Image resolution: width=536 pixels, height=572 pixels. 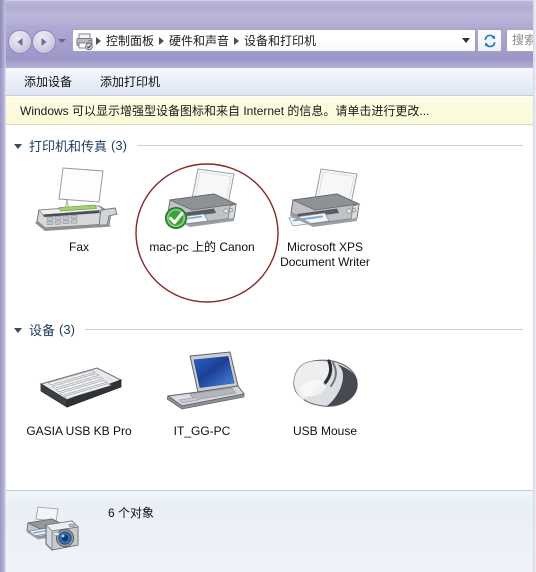 I want to click on refresh-button, so click(x=490, y=40).